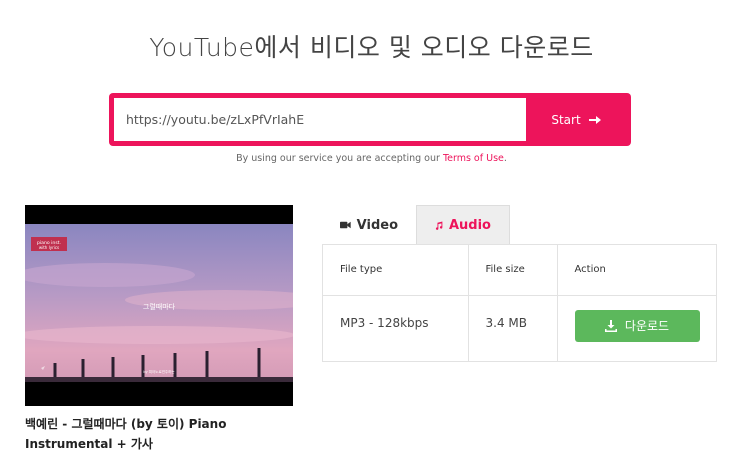 The height and width of the screenshot is (468, 743). I want to click on tab-audio: Audio, so click(463, 225).